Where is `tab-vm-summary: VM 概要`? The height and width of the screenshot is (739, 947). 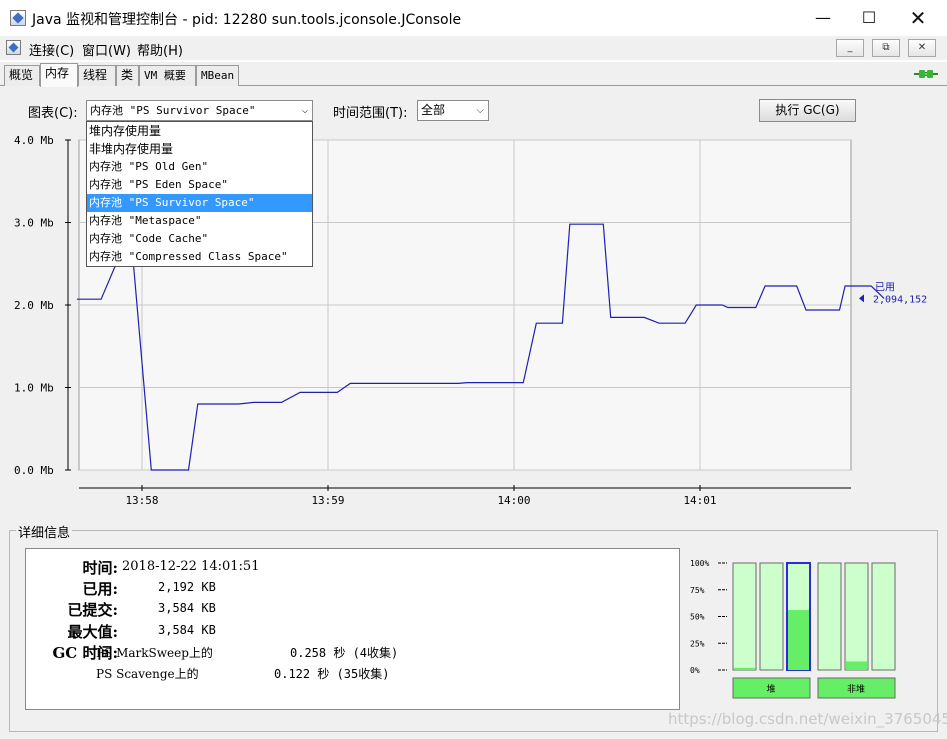
tab-vm-summary: VM 概要 is located at coordinates (167, 75).